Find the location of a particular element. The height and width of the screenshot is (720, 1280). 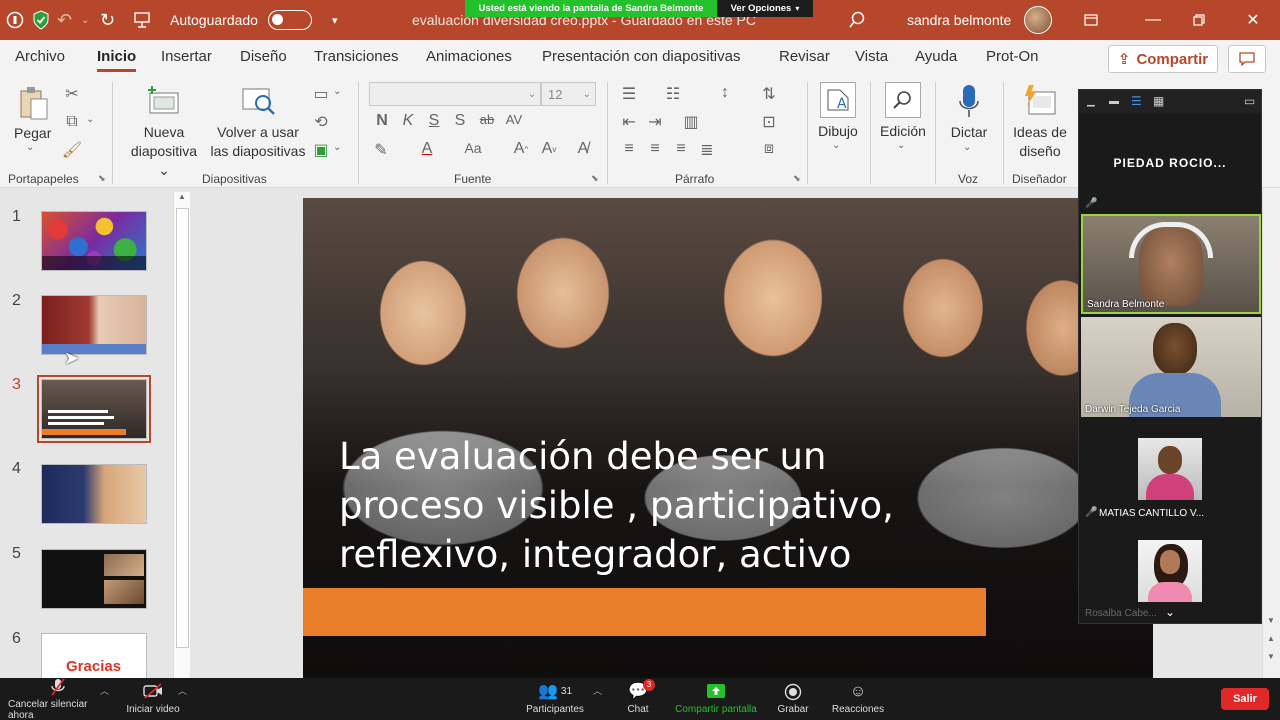

gallery-view-icon: ▦ is located at coordinates (1158, 101).